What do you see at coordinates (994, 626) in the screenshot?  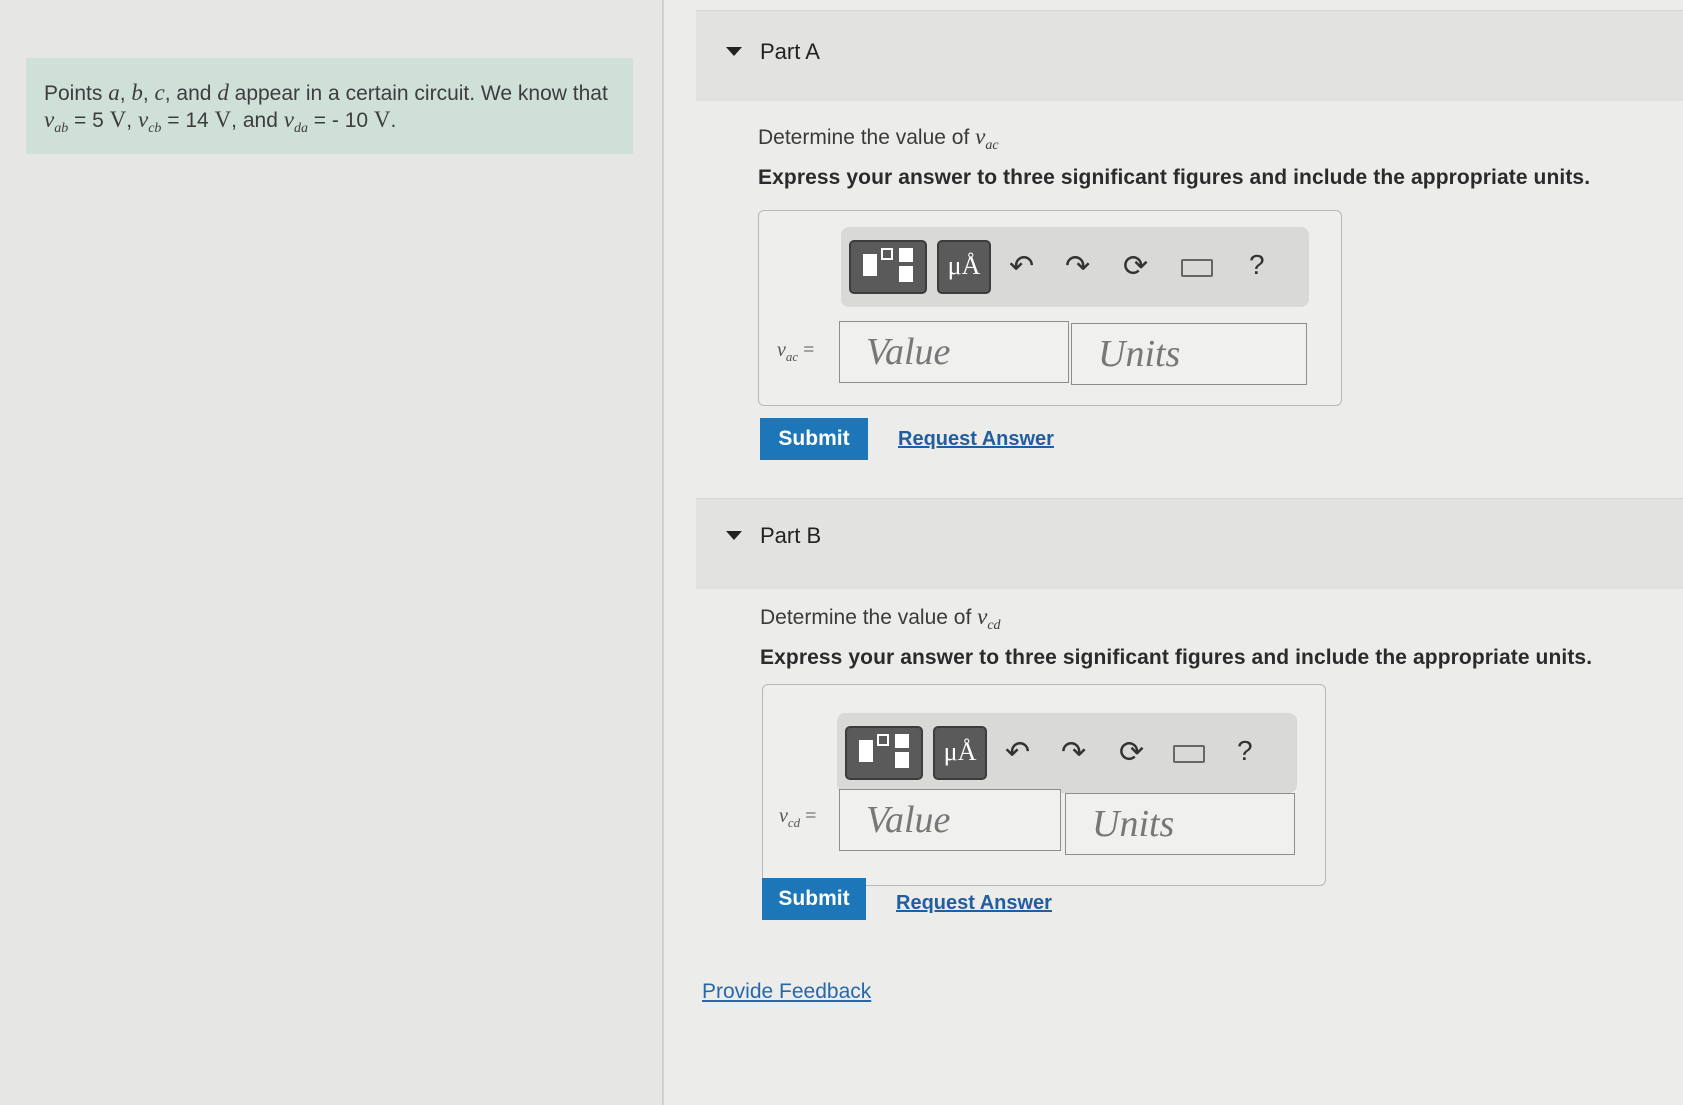 I see `question-variable-subscript: cd` at bounding box center [994, 626].